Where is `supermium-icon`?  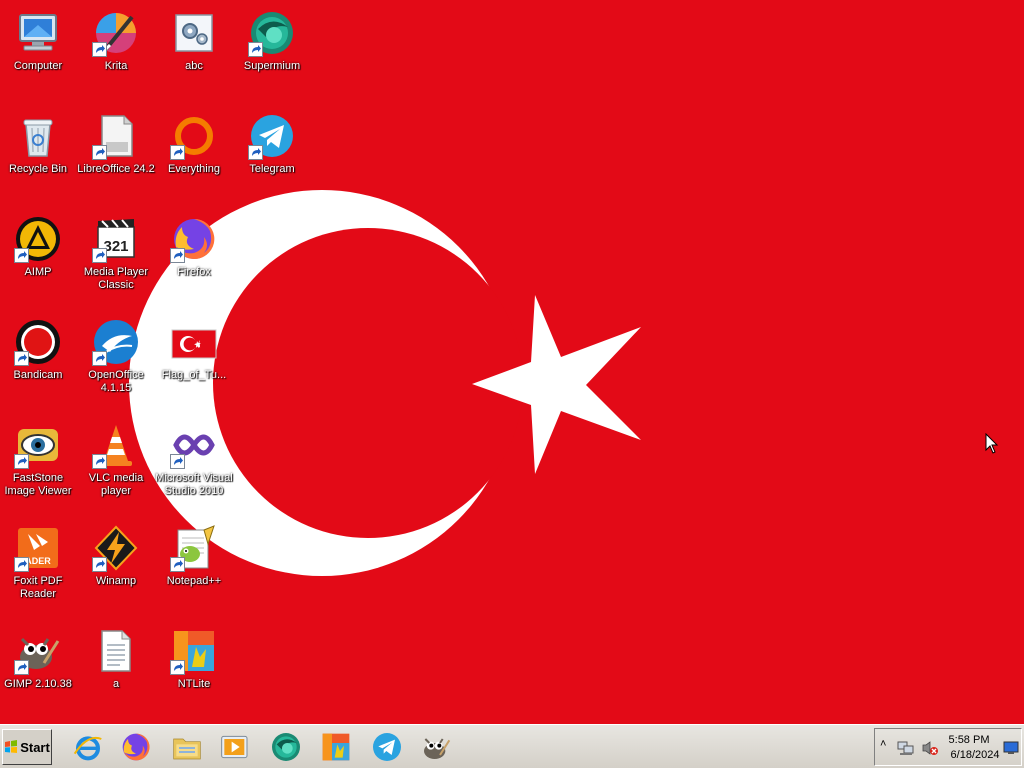 supermium-icon is located at coordinates (286, 747).